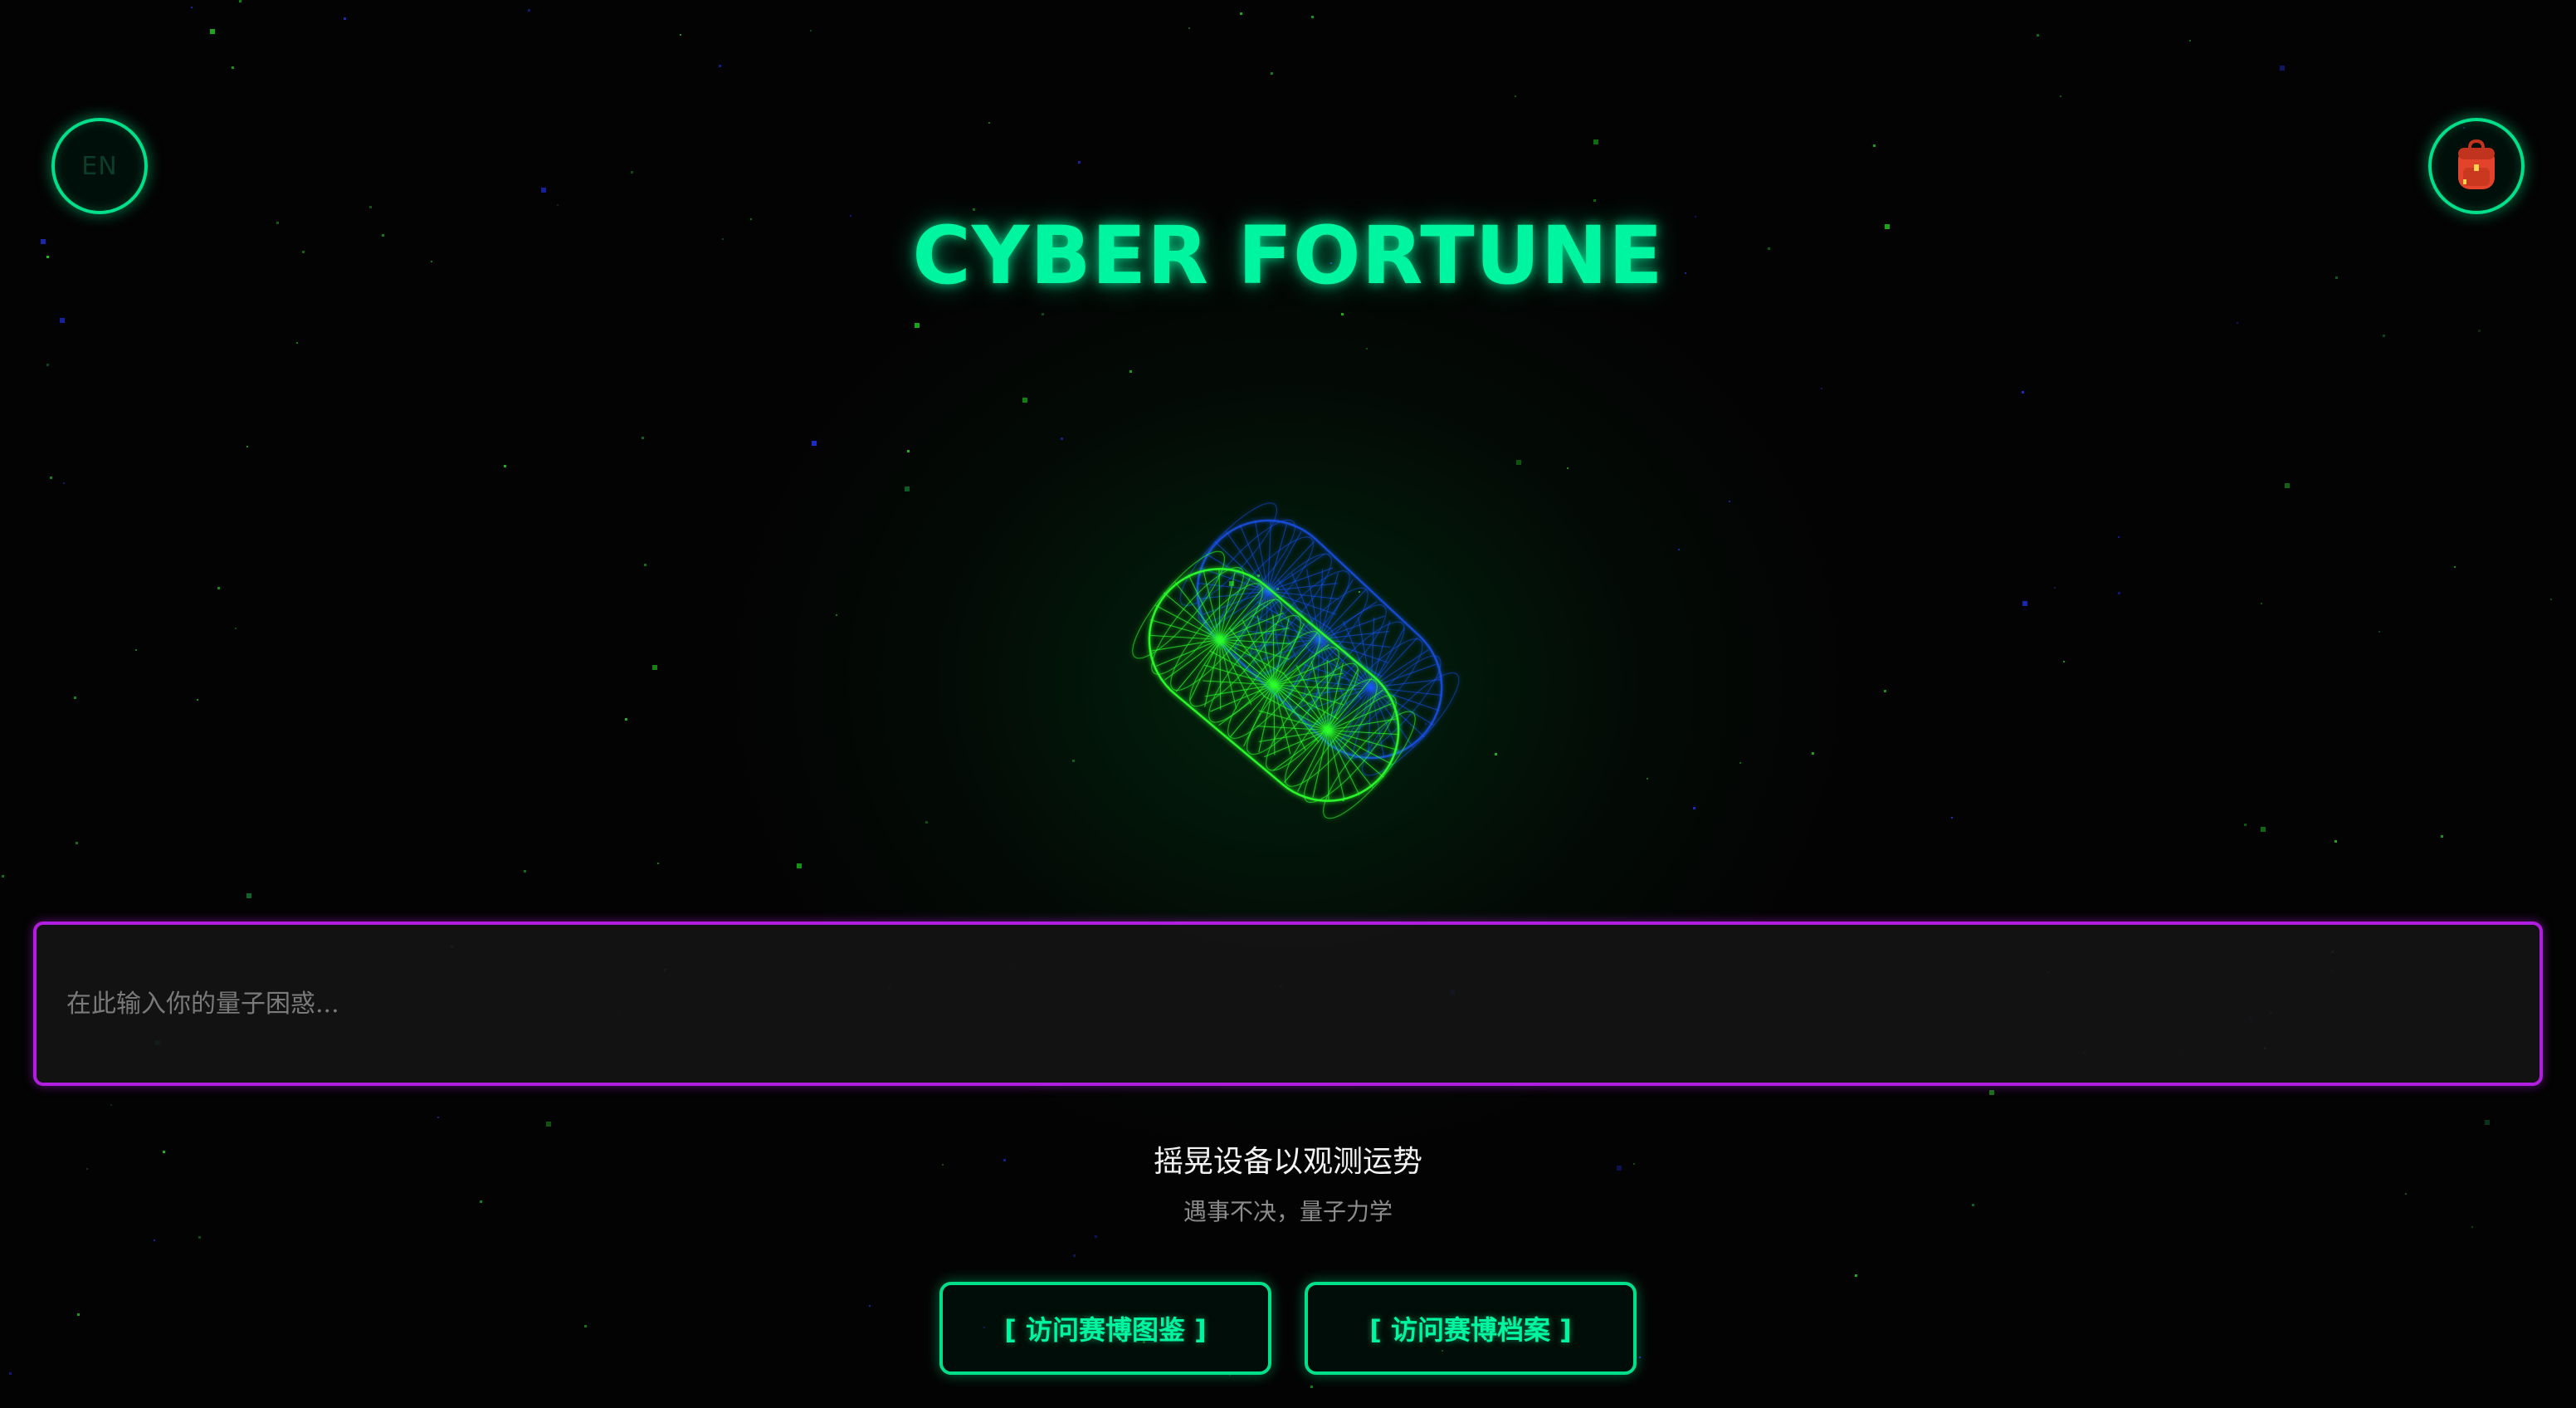  What do you see at coordinates (1302, 1004) in the screenshot?
I see `question-input` at bounding box center [1302, 1004].